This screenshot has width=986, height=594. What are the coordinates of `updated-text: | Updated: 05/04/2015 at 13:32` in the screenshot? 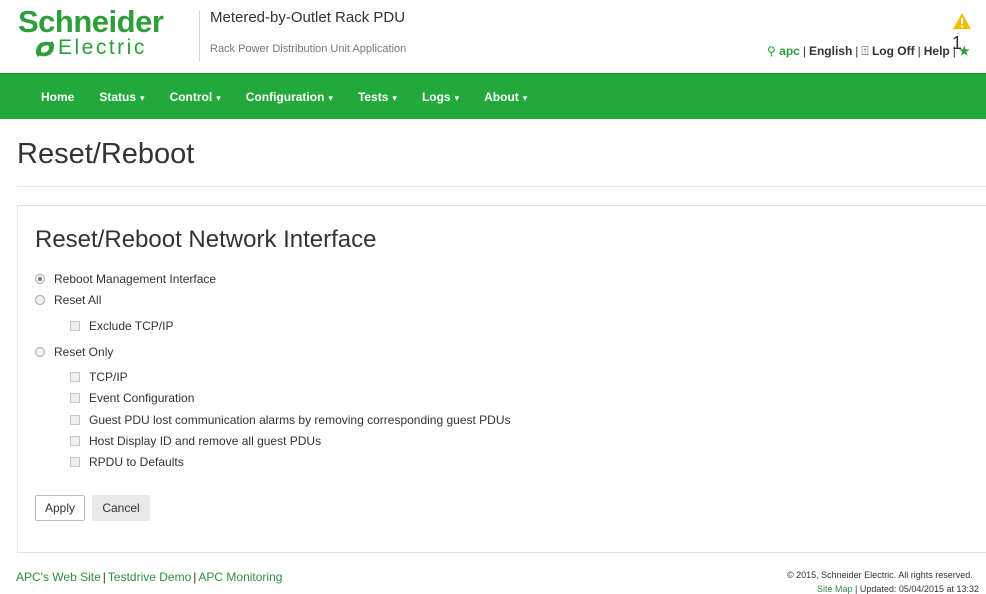 It's located at (917, 589).